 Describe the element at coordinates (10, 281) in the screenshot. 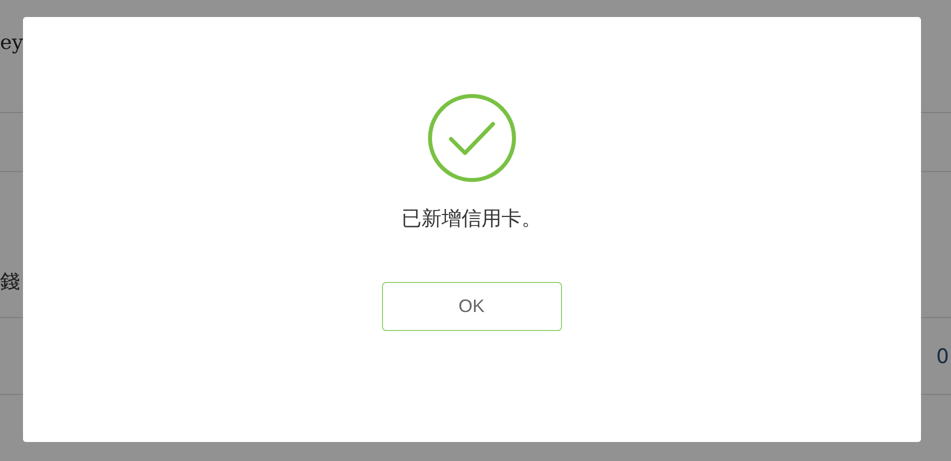

I see `section-heading: 錢` at that location.